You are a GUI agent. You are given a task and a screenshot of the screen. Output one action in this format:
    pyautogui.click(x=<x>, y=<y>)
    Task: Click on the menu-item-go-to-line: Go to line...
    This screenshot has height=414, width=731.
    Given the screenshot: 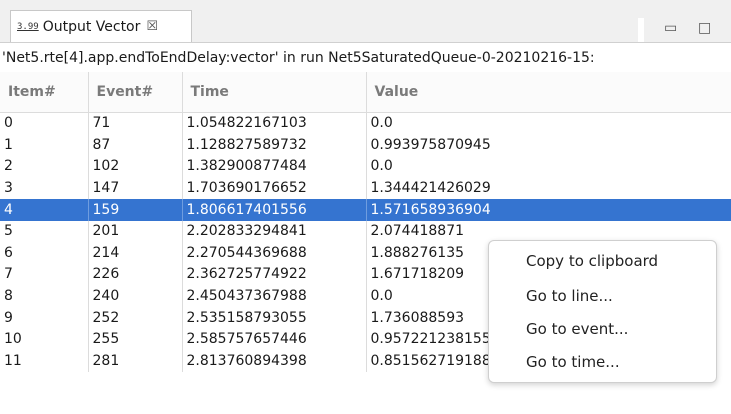 What is the action you would take?
    pyautogui.click(x=569, y=296)
    